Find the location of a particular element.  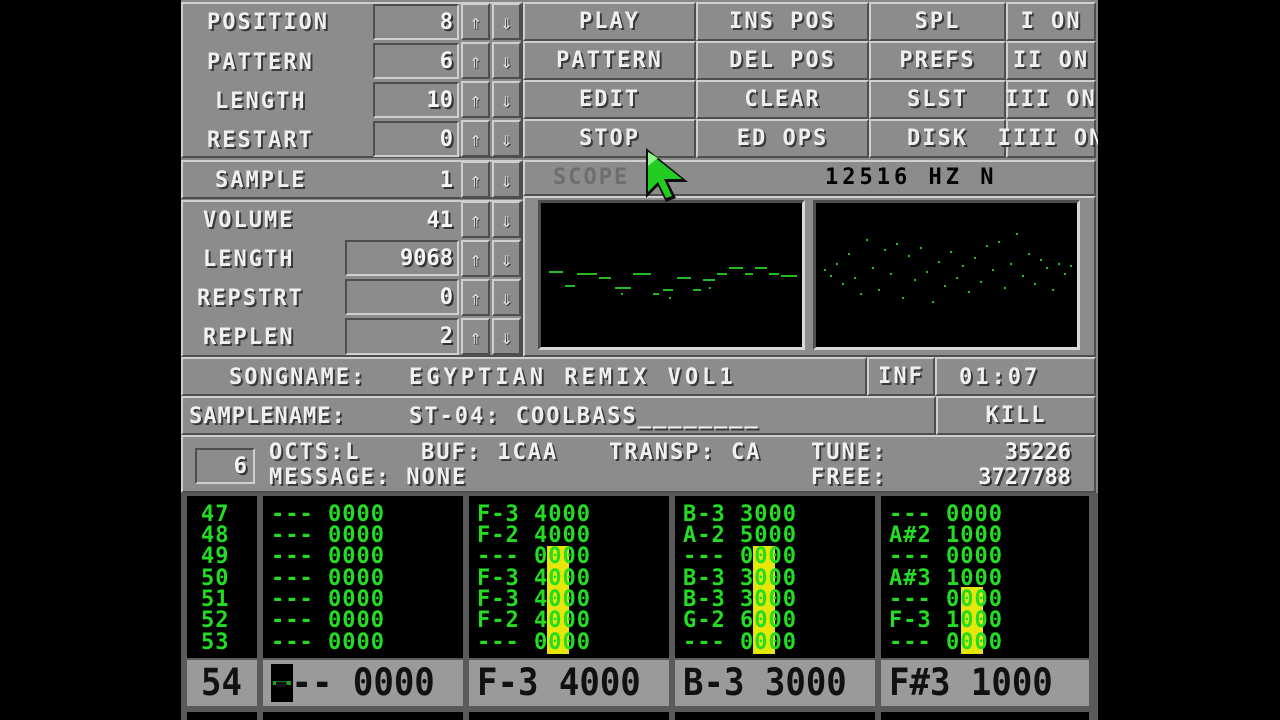

current-row-cell: F-3 4000 is located at coordinates (559, 683).